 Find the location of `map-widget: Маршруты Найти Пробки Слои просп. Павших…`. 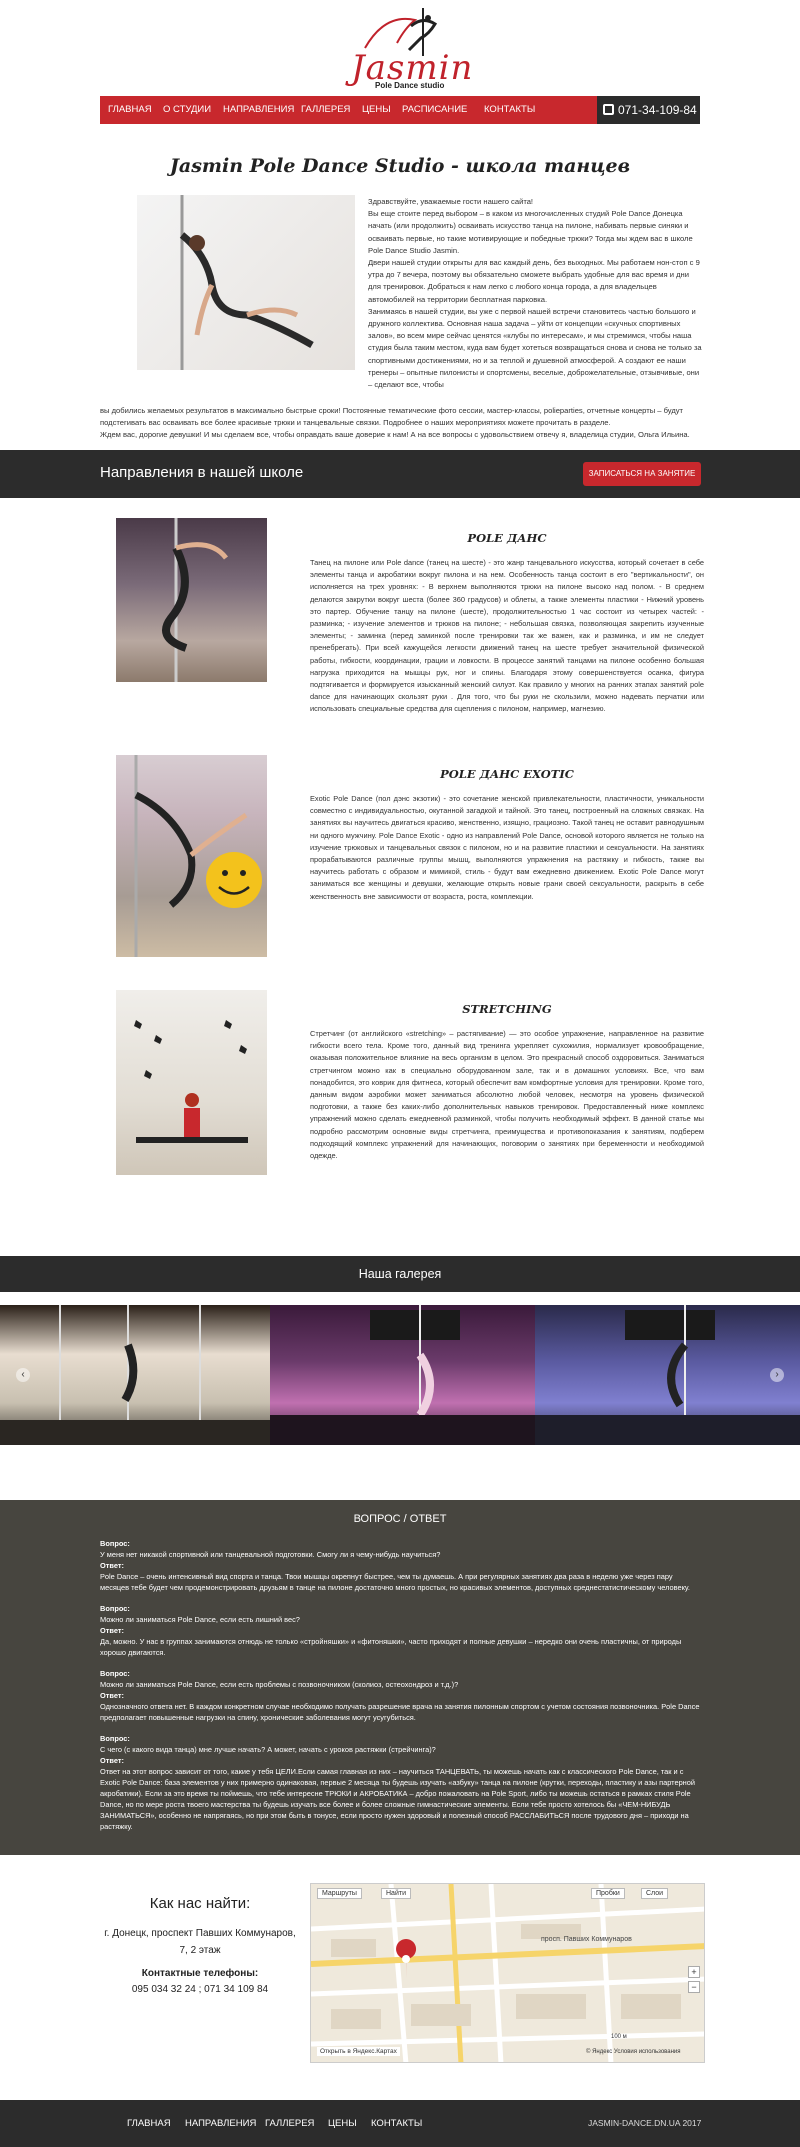

map-widget: Маршруты Найти Пробки Слои просп. Павших… is located at coordinates (507, 1973).